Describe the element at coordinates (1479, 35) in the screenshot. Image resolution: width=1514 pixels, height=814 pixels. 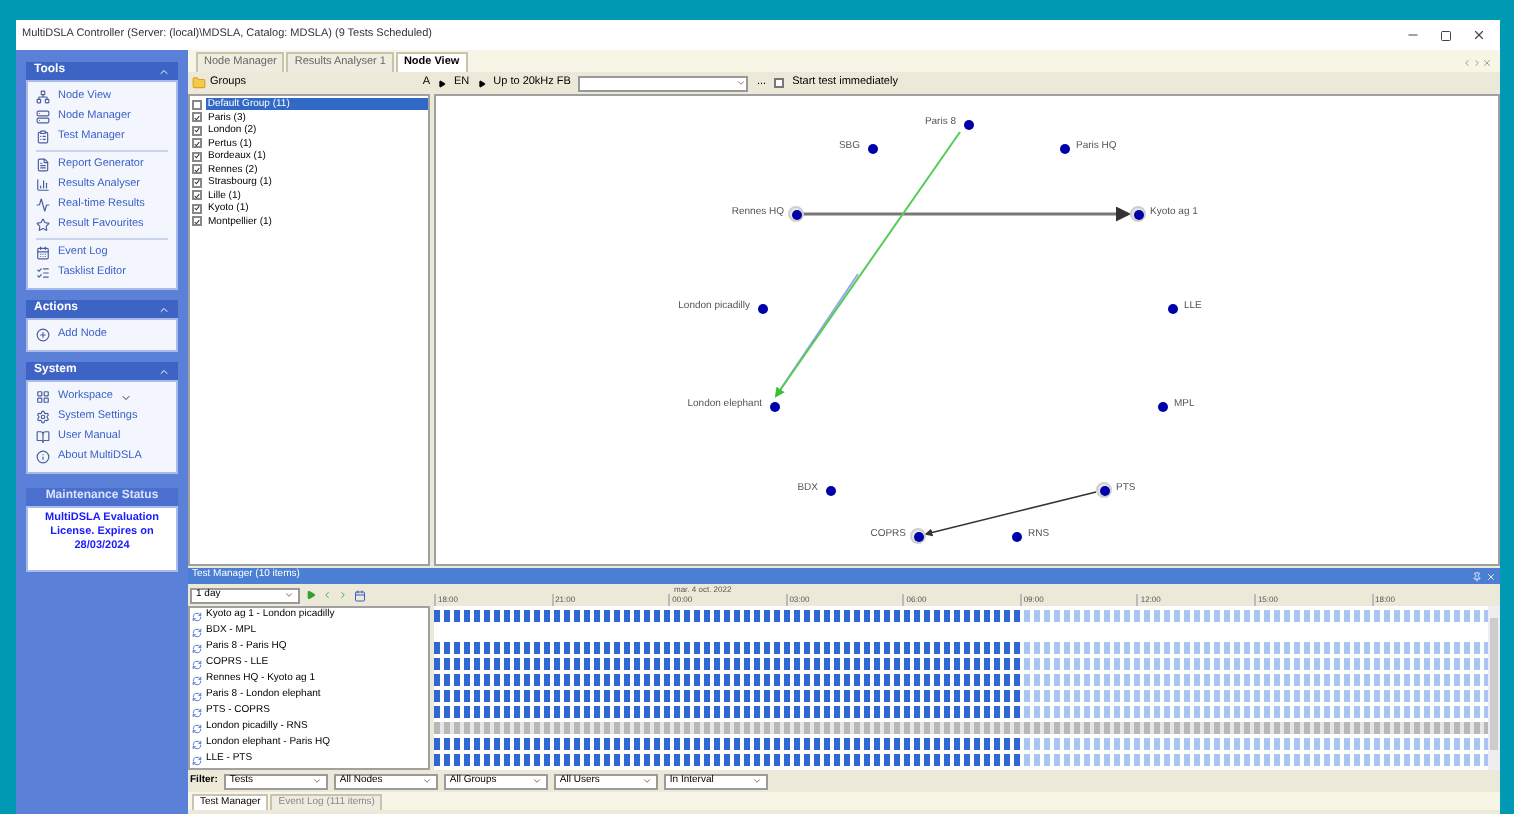
I see `close-icon` at that location.